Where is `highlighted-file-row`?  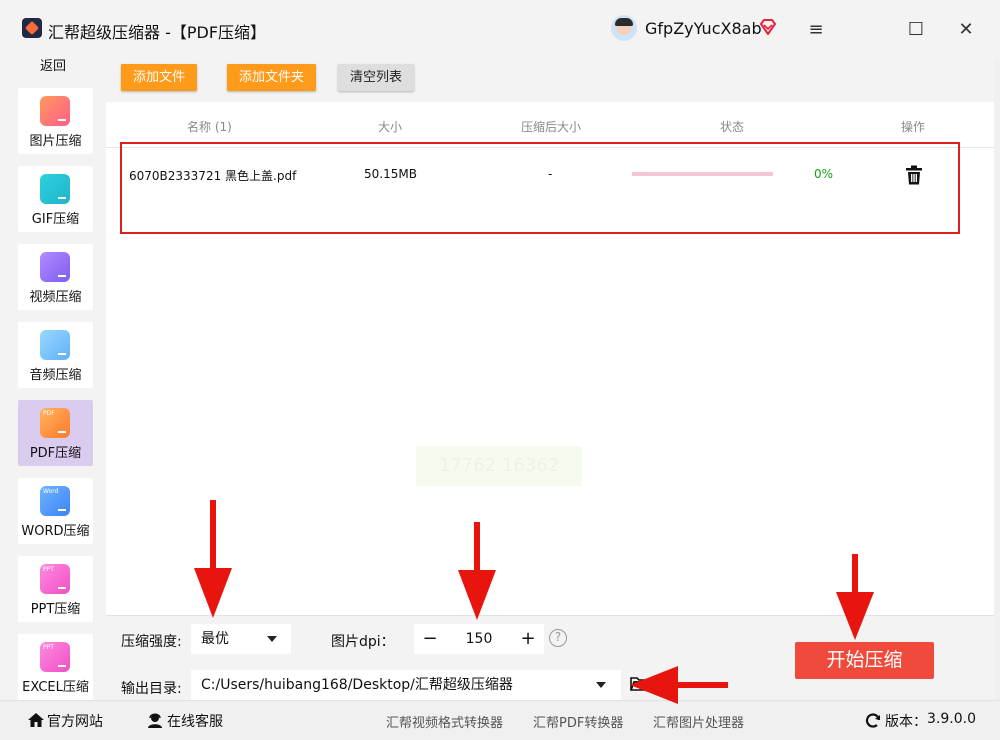 highlighted-file-row is located at coordinates (540, 188).